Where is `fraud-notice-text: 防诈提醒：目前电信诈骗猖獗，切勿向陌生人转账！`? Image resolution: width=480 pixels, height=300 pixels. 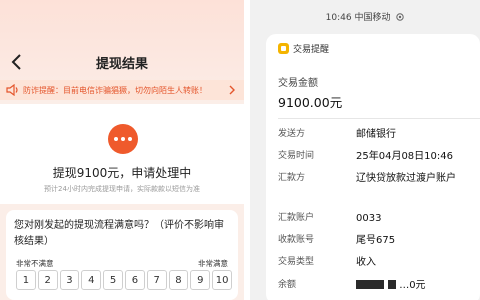
fraud-notice-text: 防诈提醒：目前电信诈骗猖獗，切勿向陌生人转账！ is located at coordinates (115, 90).